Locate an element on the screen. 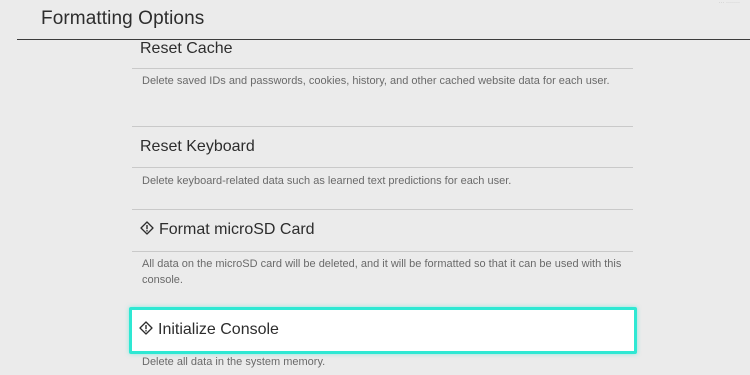  option-reset-keyboard: Reset Keyboard is located at coordinates (197, 147).